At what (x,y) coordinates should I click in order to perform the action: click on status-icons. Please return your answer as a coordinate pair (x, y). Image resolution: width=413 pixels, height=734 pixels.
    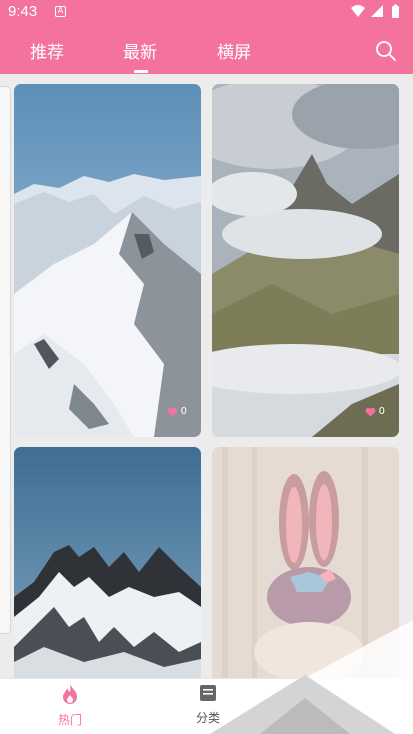
    Looking at the image, I should click on (378, 14).